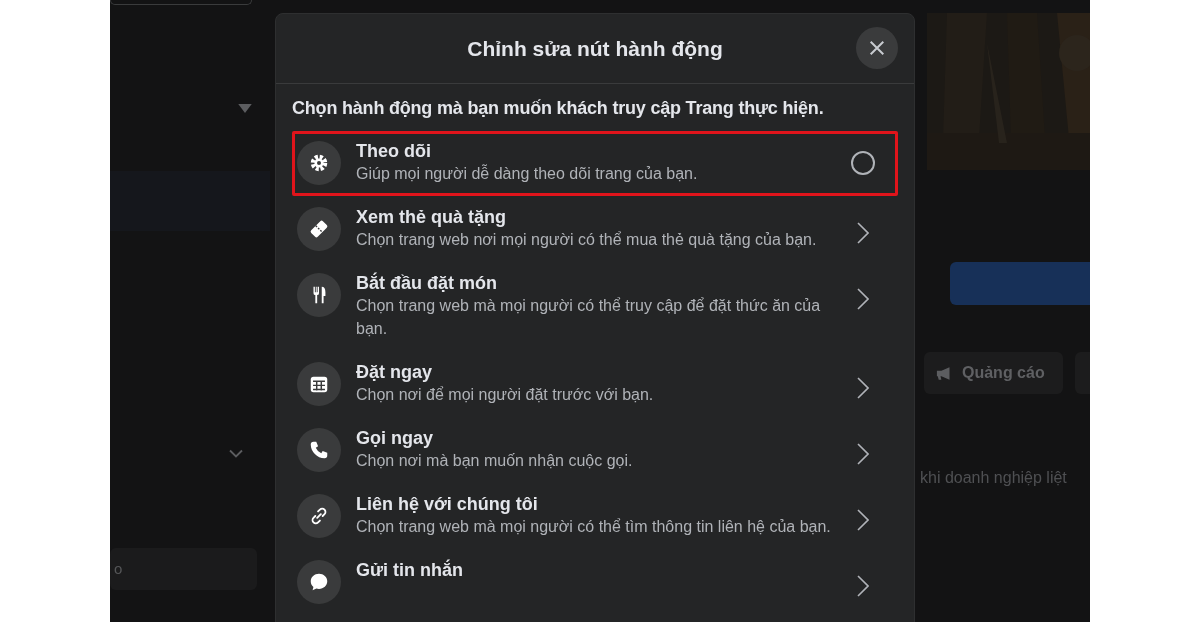 This screenshot has height=625, width=1200. Describe the element at coordinates (427, 283) in the screenshot. I see `option-title: Bắt đầu đặt món` at that location.